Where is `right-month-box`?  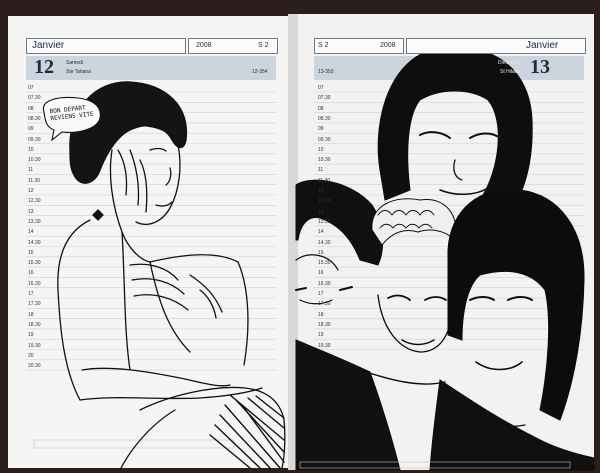
right-month-box is located at coordinates (496, 46).